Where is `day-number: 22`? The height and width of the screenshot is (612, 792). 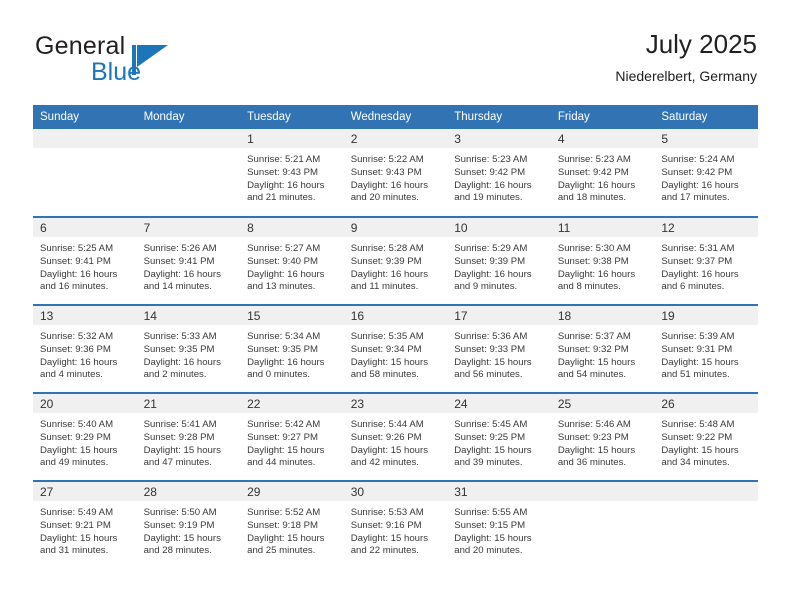
day-number: 22 is located at coordinates (292, 403).